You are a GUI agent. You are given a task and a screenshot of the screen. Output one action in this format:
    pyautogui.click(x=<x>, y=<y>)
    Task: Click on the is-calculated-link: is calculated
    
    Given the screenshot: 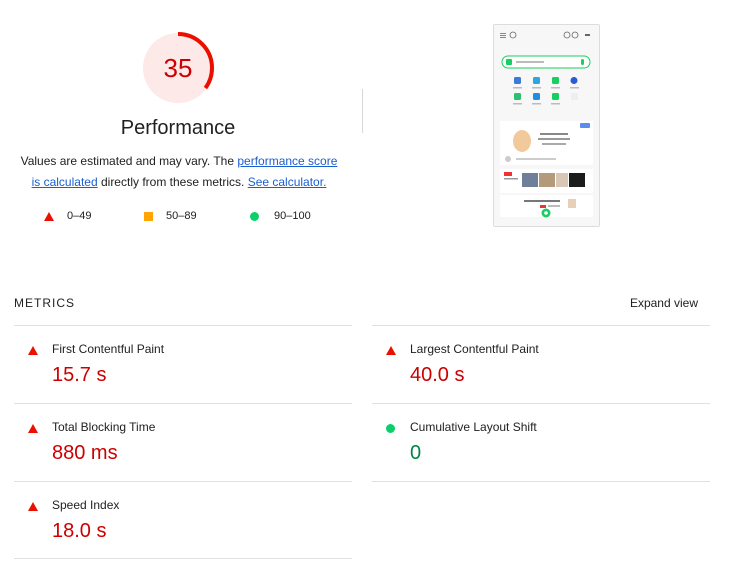 What is the action you would take?
    pyautogui.click(x=65, y=182)
    